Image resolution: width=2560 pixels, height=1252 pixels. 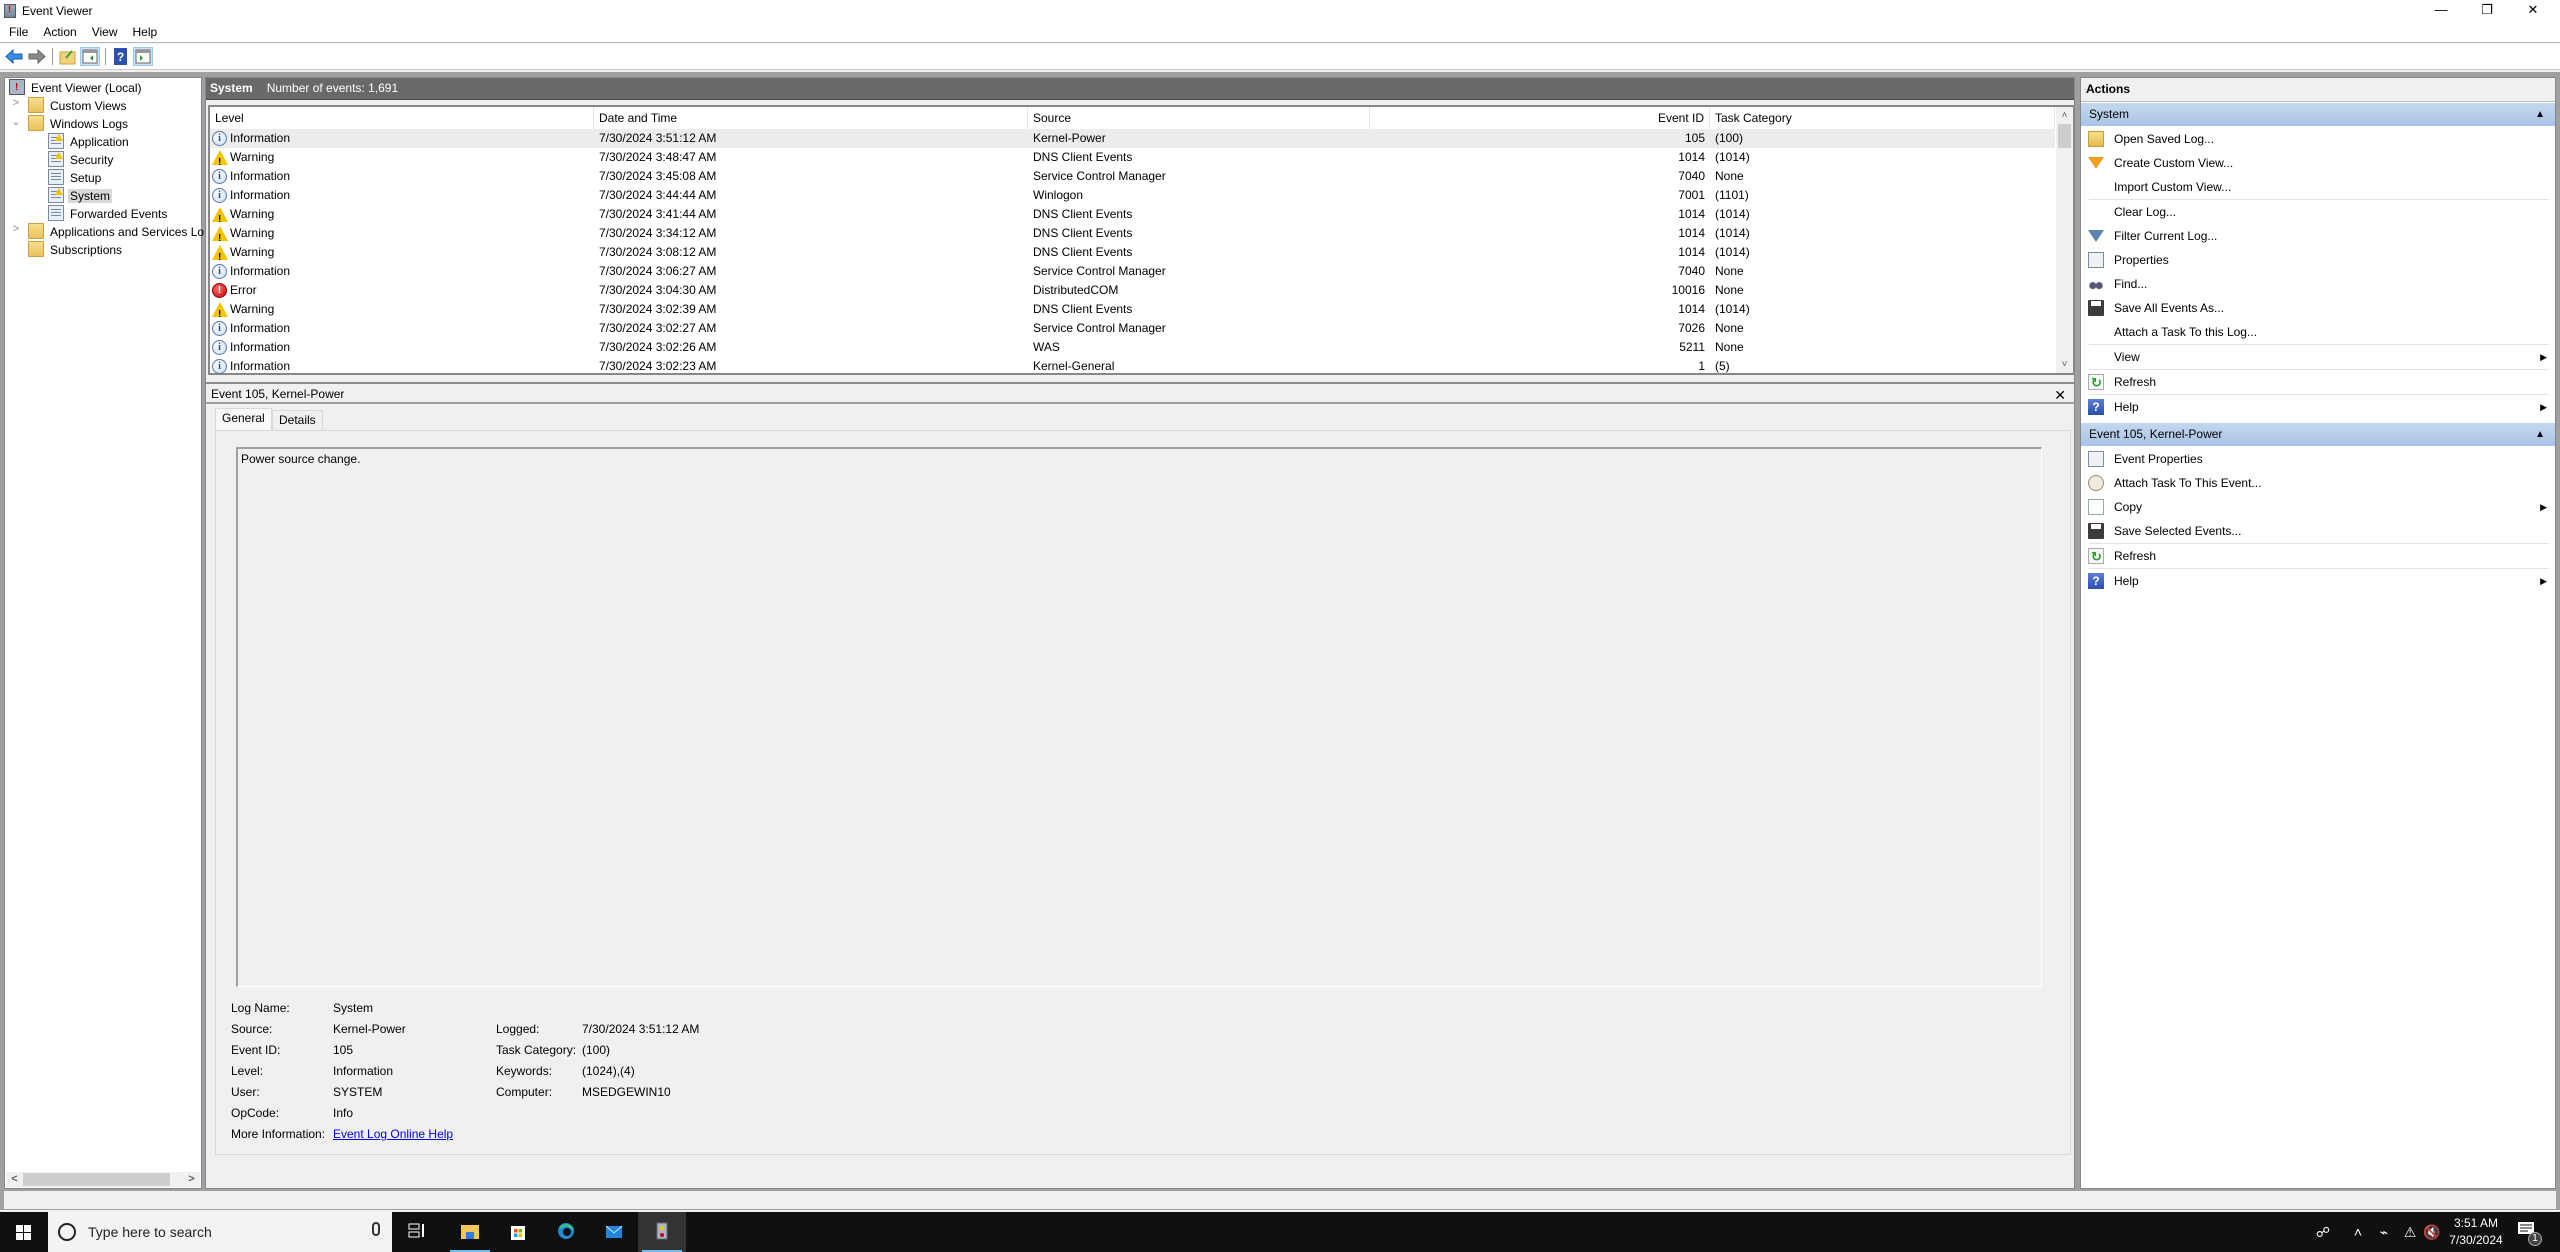 I want to click on column-header-source: Source, so click(x=1199, y=118).